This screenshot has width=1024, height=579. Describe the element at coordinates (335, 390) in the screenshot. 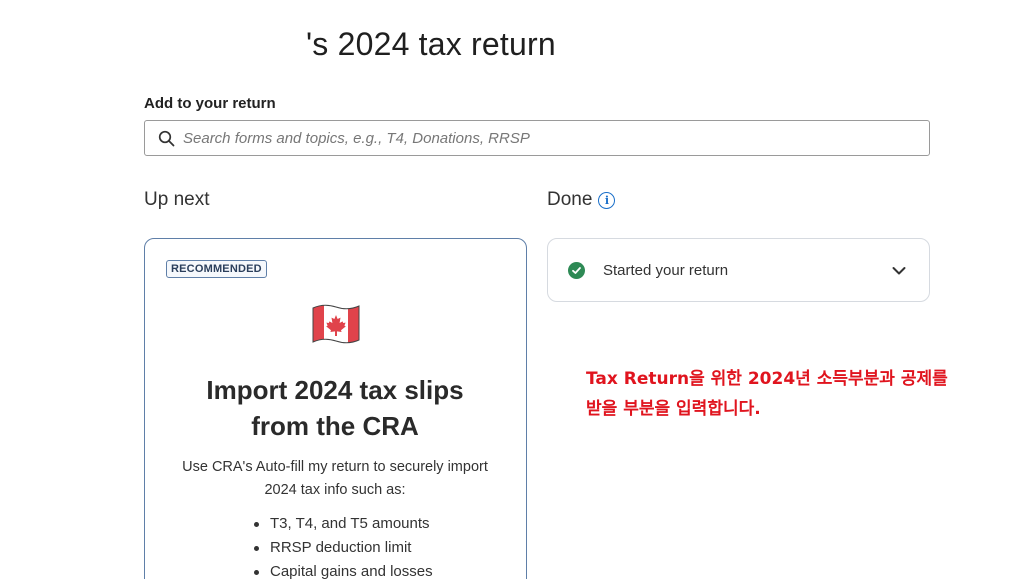

I see `card-title-line1: Import 2024 tax slips` at that location.